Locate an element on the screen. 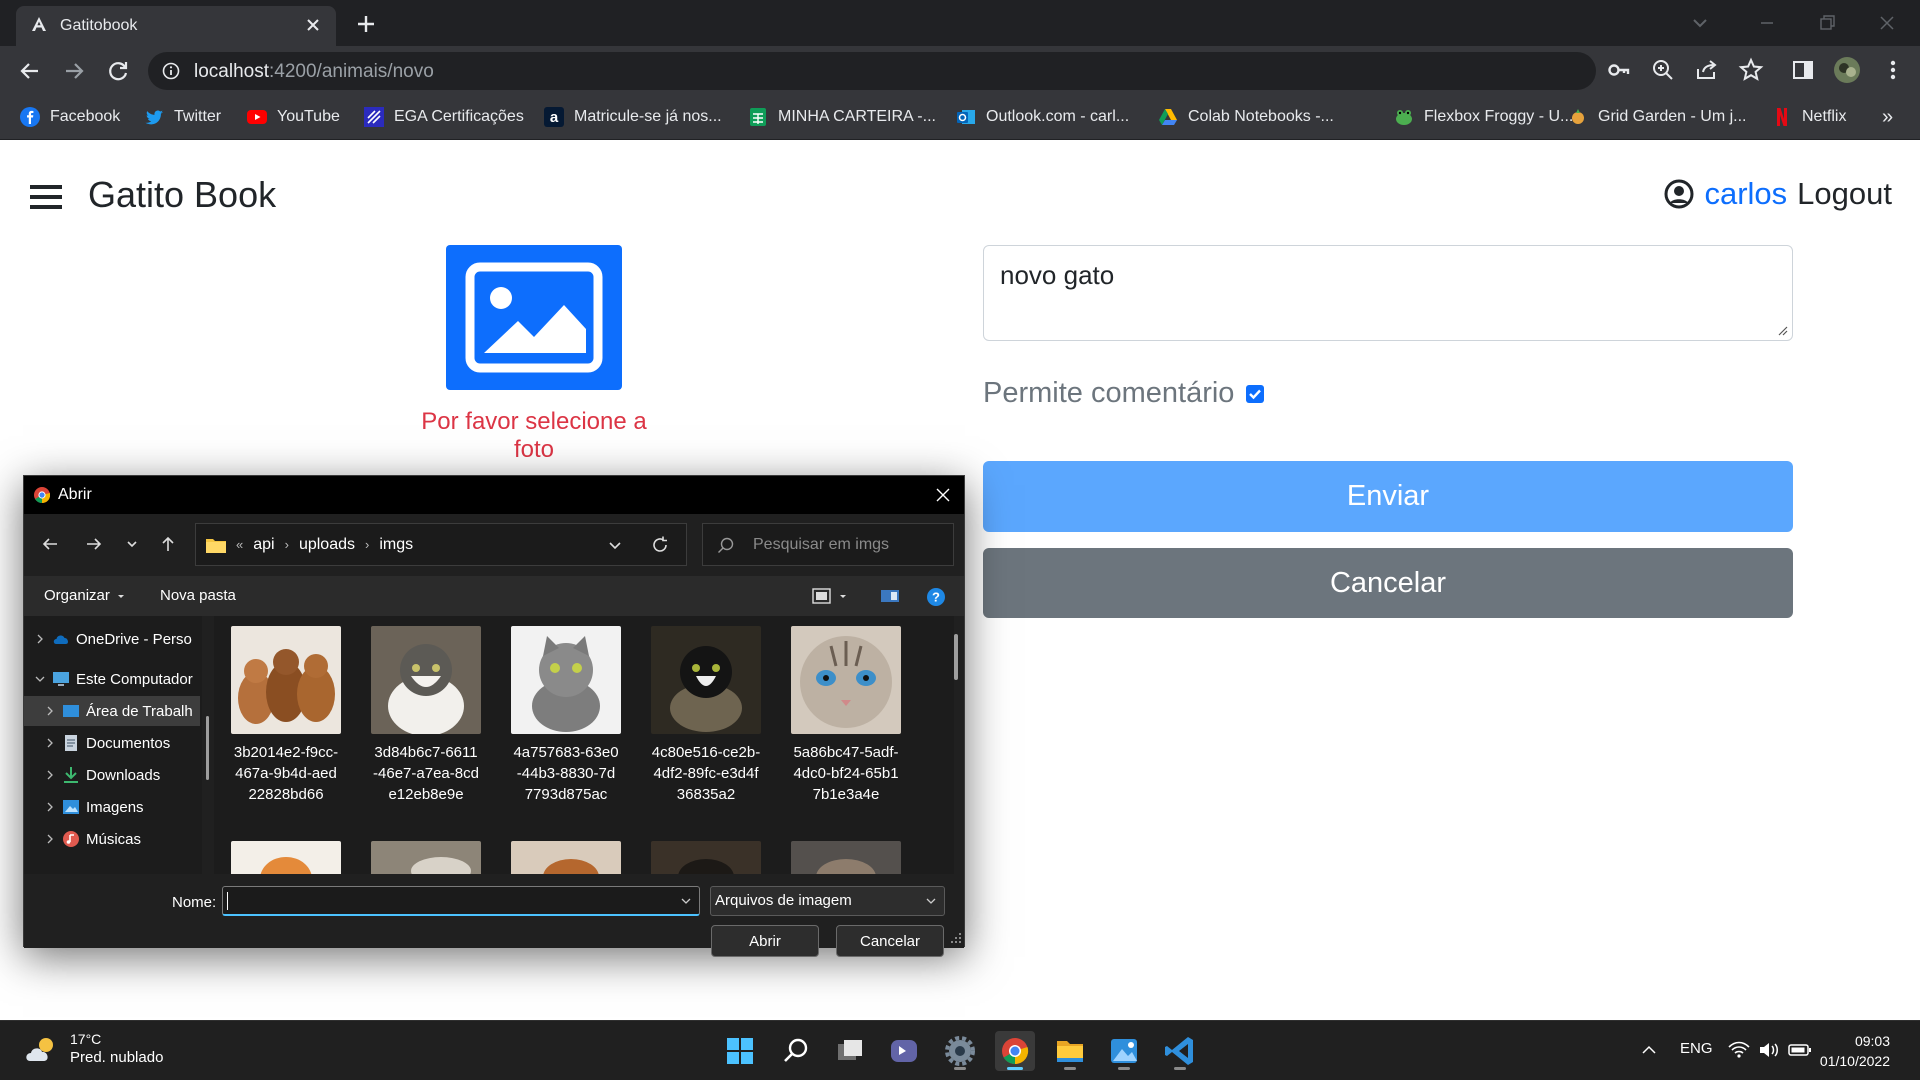  description-textarea: novo gato is located at coordinates (1388, 293).